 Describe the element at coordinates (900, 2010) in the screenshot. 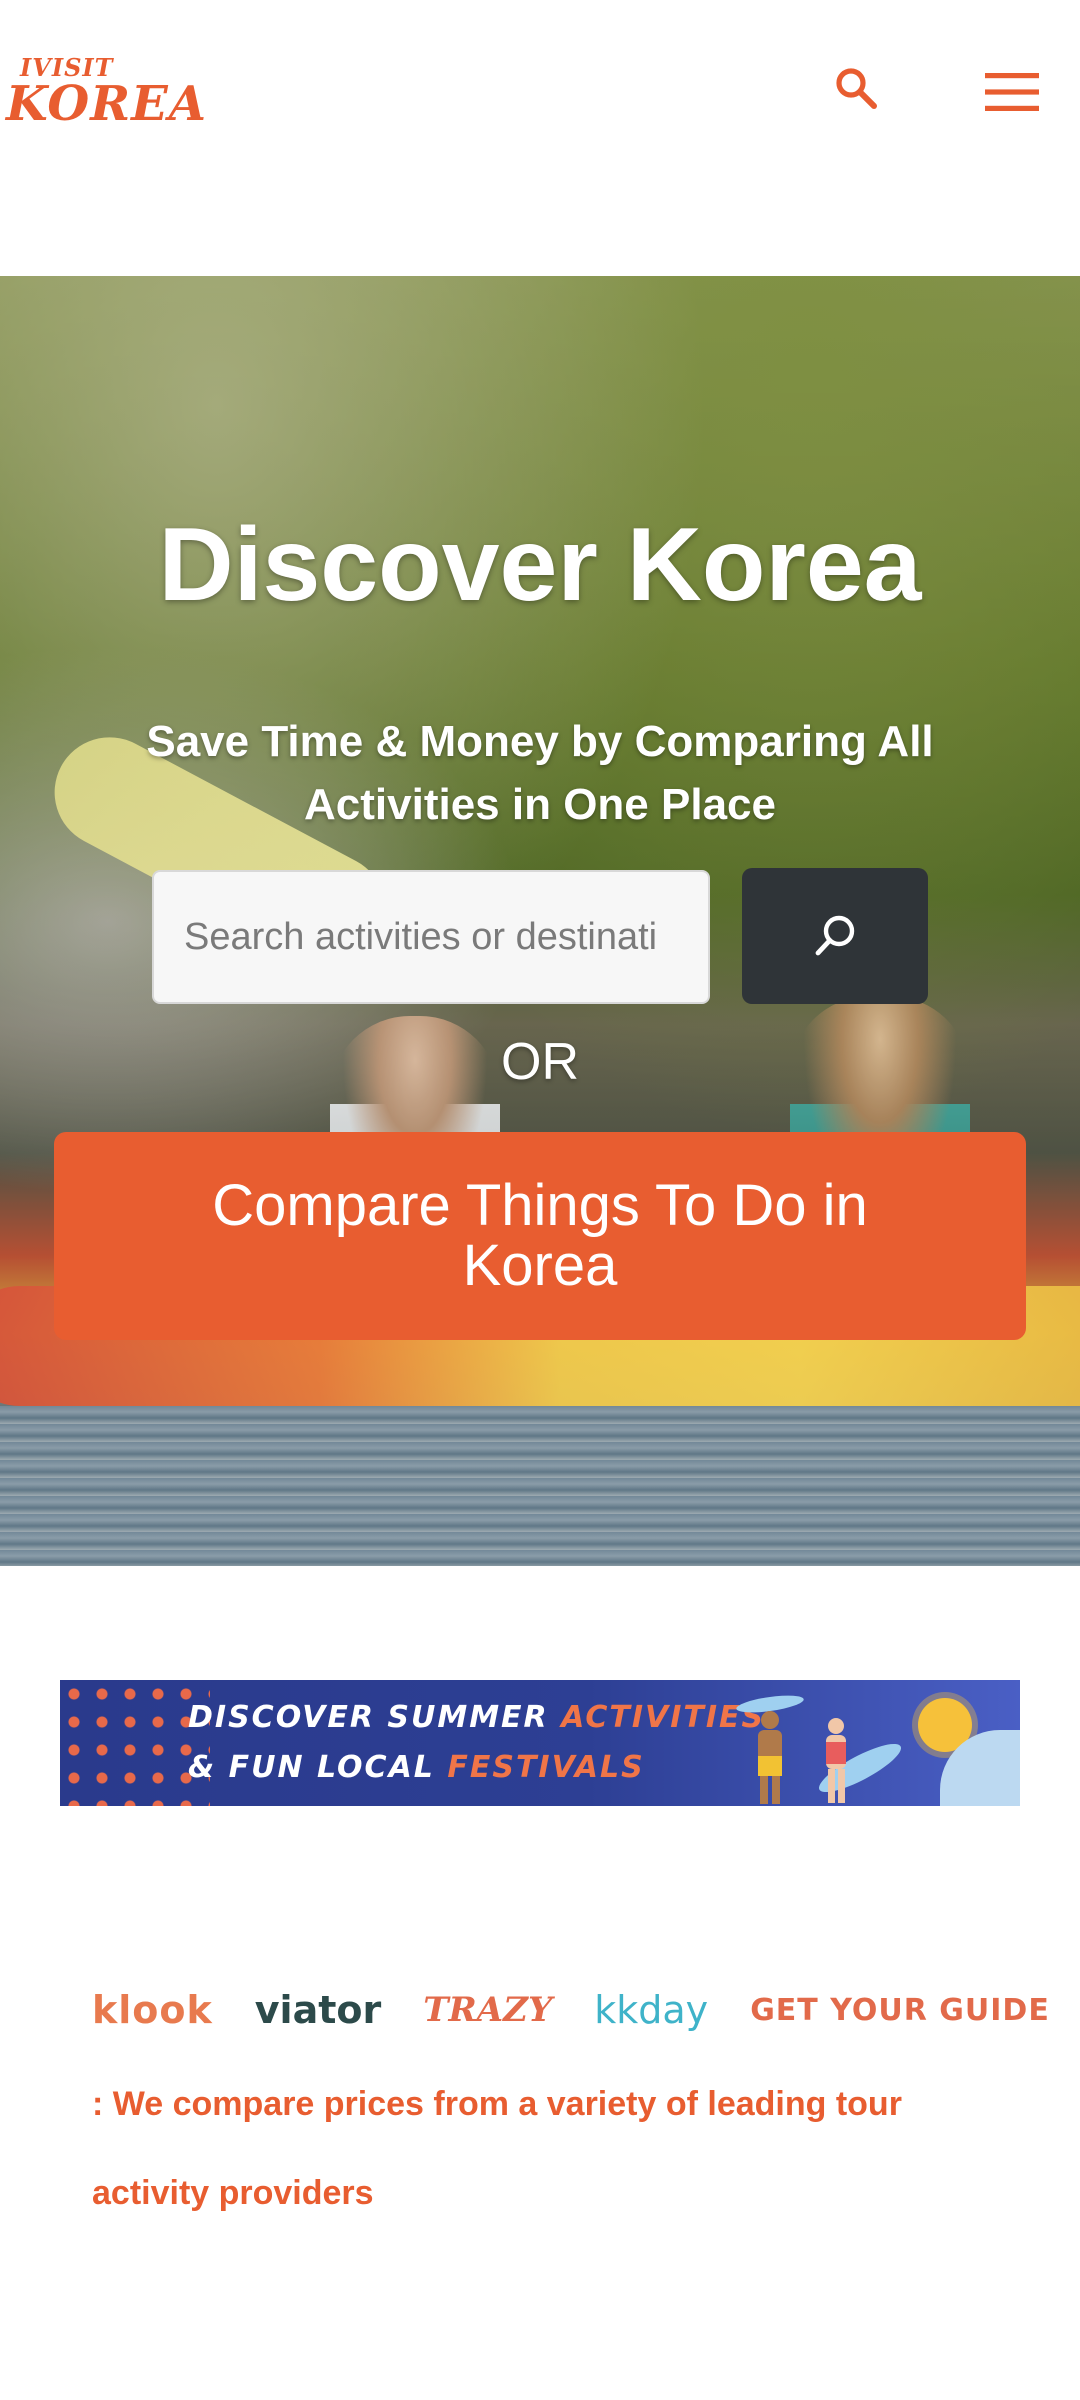

I see `provider-logo-getyourguide: GET YOUR GUIDE` at that location.